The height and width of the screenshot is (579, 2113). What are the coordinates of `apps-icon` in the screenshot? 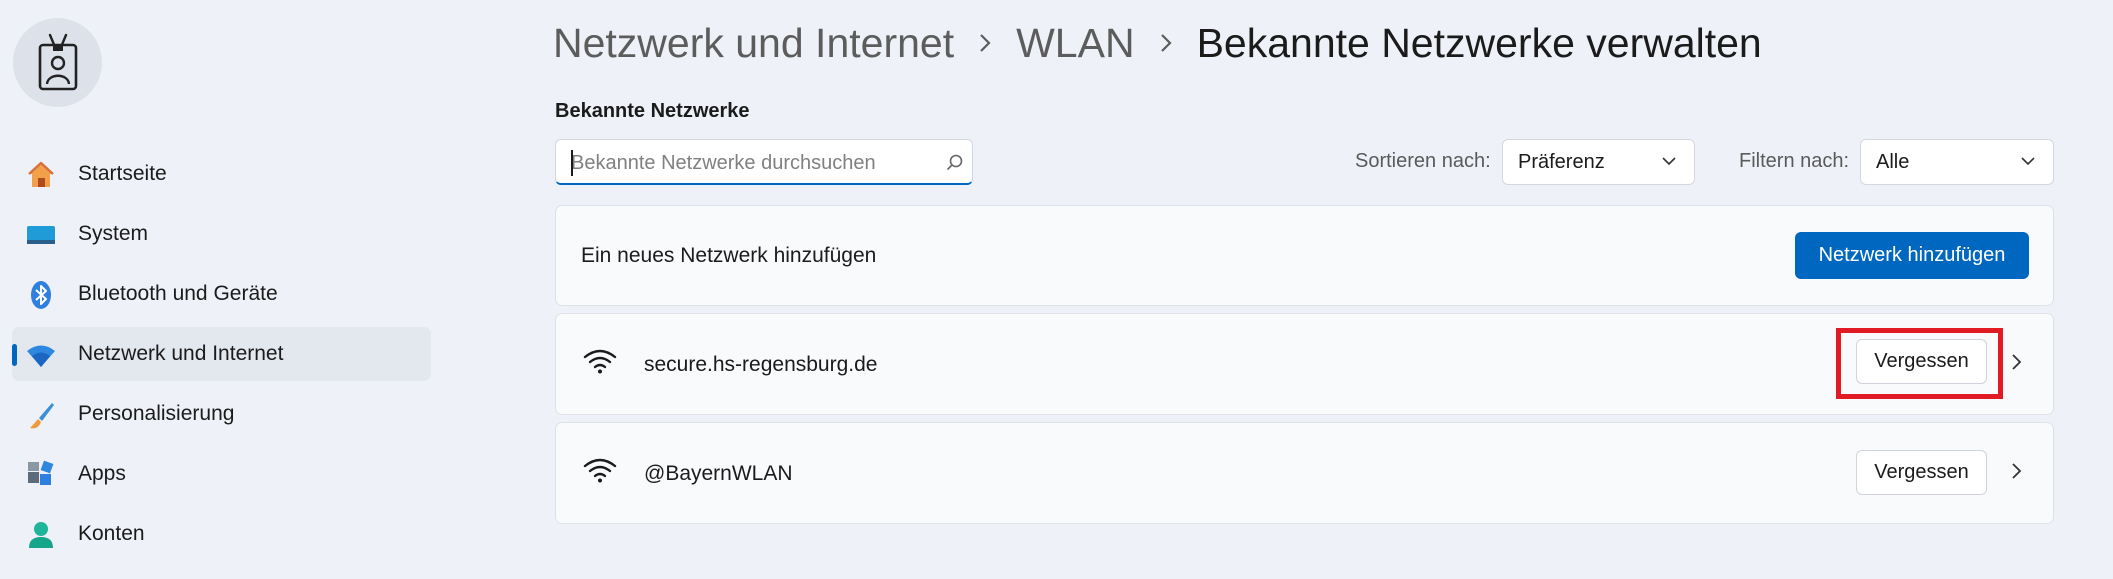 It's located at (41, 472).